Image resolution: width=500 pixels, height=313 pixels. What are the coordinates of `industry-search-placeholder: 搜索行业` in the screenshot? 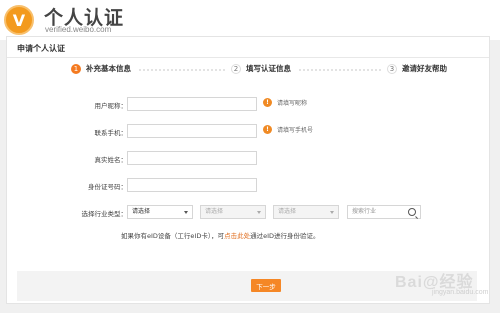 It's located at (364, 211).